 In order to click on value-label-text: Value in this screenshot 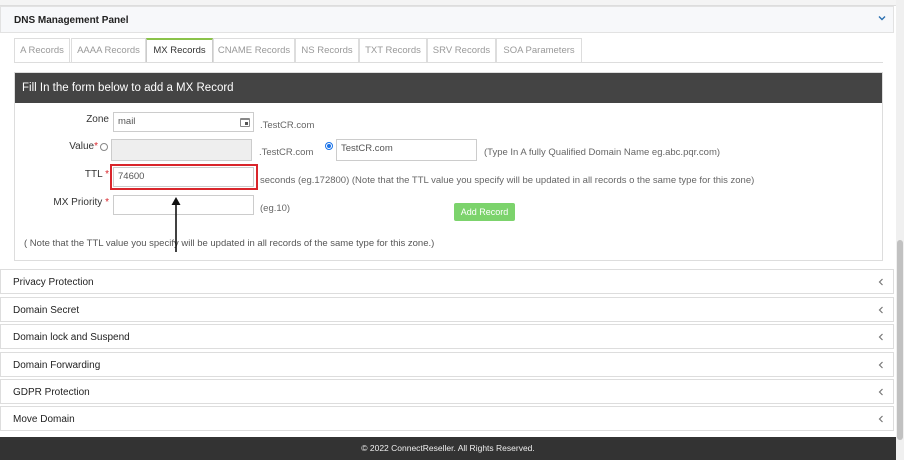, I will do `click(82, 146)`.